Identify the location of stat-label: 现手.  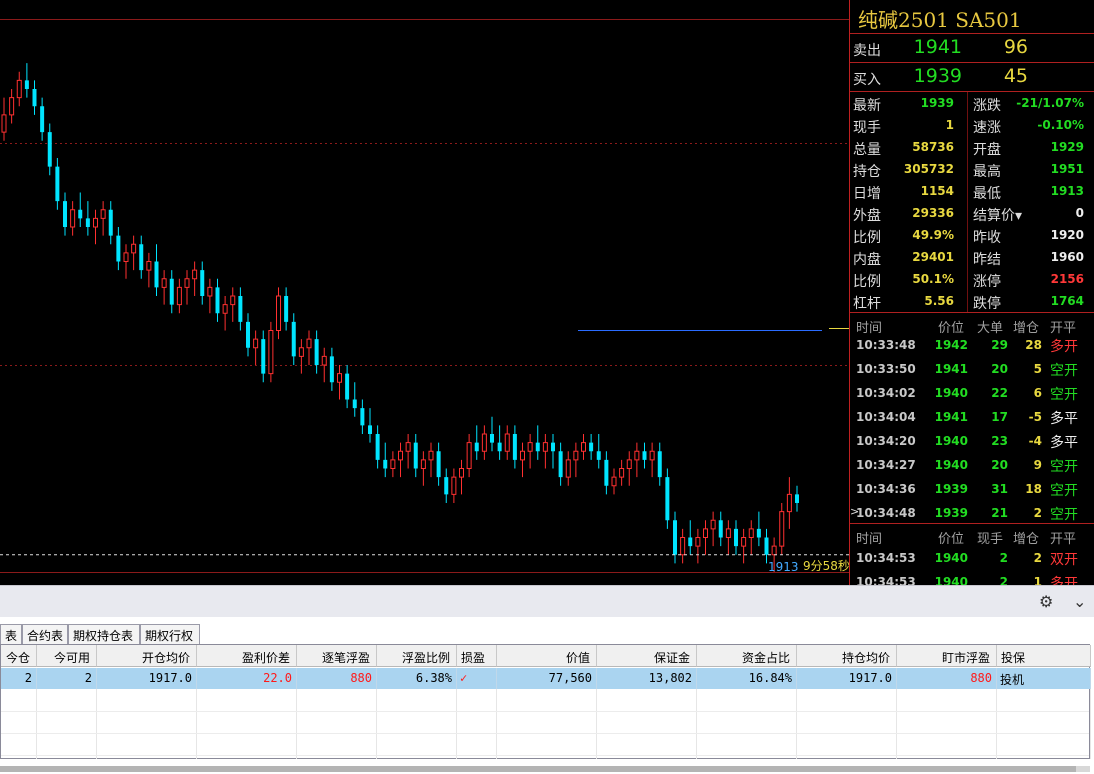
(867, 128).